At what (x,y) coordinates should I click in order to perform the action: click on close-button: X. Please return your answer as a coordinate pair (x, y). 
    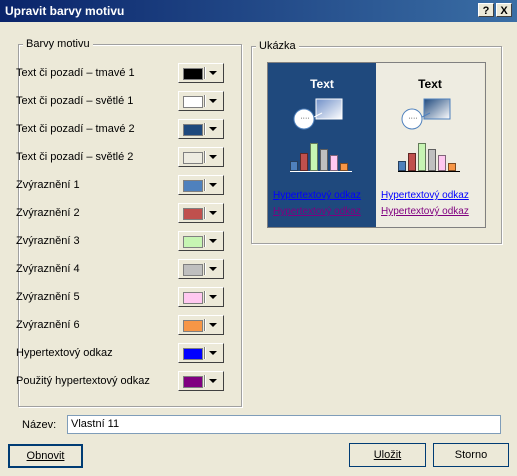
    Looking at the image, I should click on (504, 10).